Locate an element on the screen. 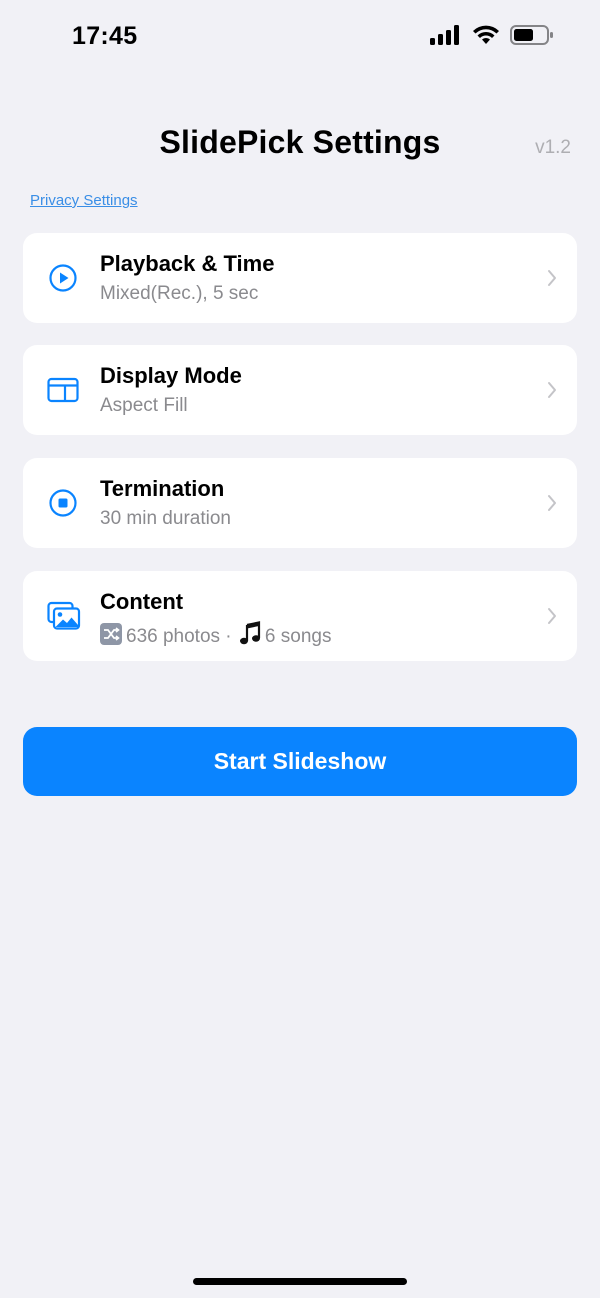  music-note-icon is located at coordinates (250, 636).